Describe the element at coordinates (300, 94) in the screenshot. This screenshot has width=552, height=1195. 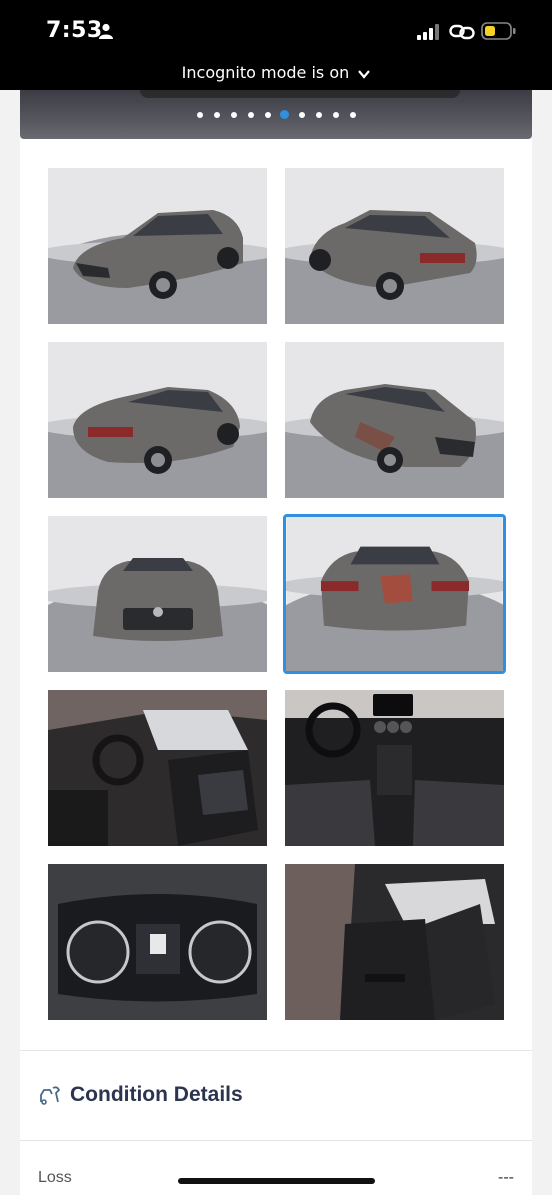
I see `hero-car-shadow` at that location.